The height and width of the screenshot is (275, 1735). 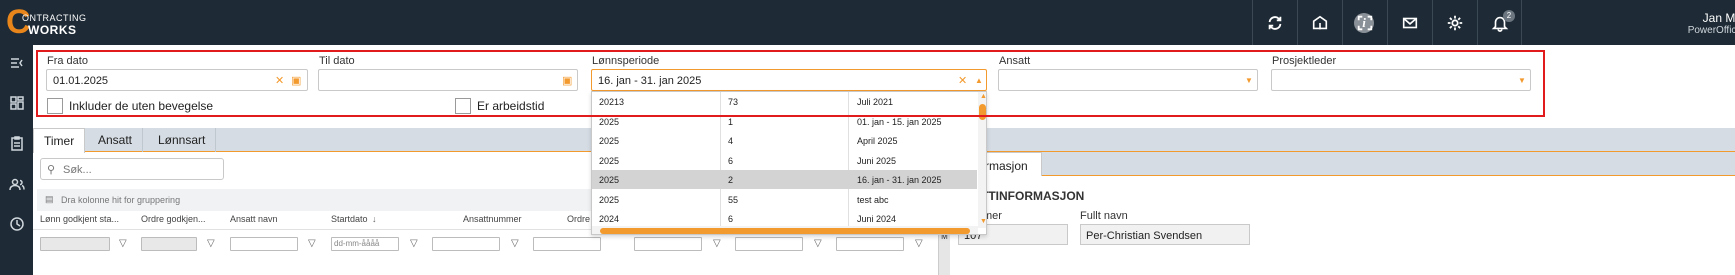 I want to click on include-label: Inkluder de uten bevegelse, so click(x=141, y=106).